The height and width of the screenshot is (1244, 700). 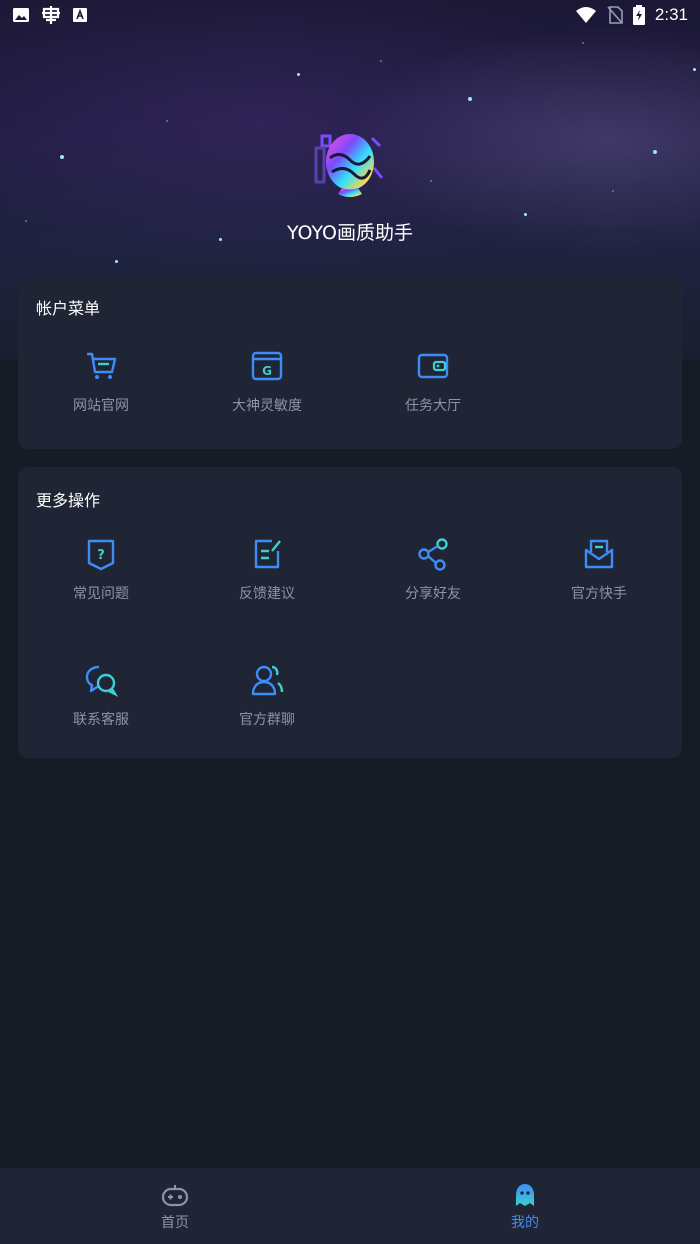 What do you see at coordinates (68, 308) in the screenshot?
I see `account-menu-title: 帐户菜单` at bounding box center [68, 308].